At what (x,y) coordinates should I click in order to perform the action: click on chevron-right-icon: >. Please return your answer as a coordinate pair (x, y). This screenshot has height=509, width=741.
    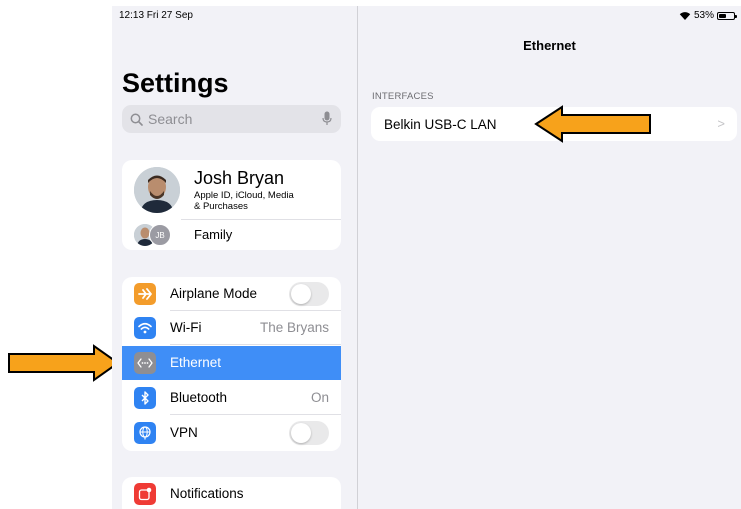
    Looking at the image, I should click on (721, 123).